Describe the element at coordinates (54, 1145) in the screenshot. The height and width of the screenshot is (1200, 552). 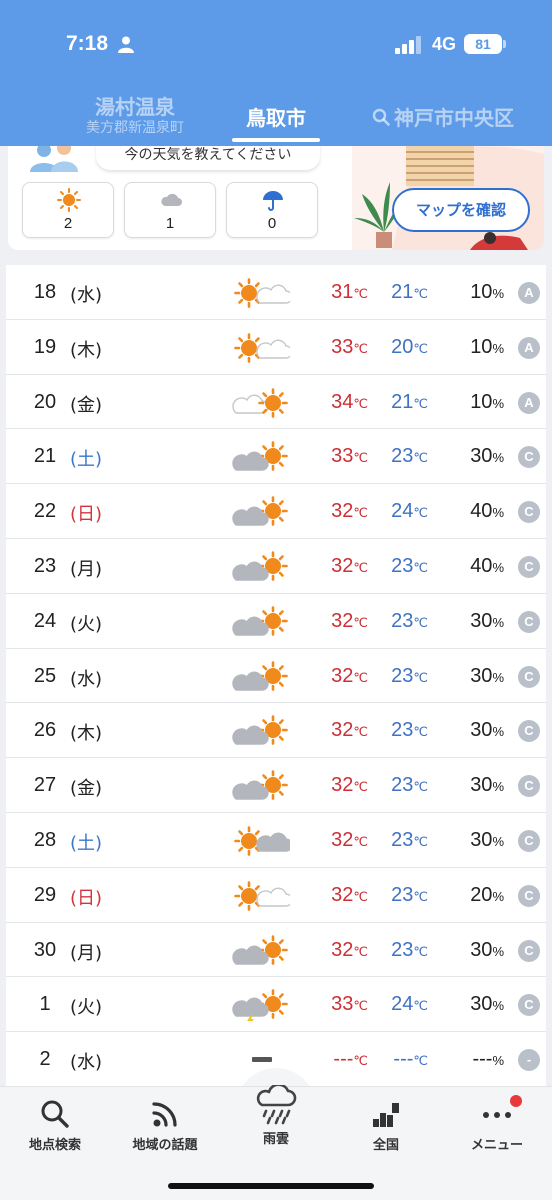
I see `nav-point-search-label: 地点検索` at that location.